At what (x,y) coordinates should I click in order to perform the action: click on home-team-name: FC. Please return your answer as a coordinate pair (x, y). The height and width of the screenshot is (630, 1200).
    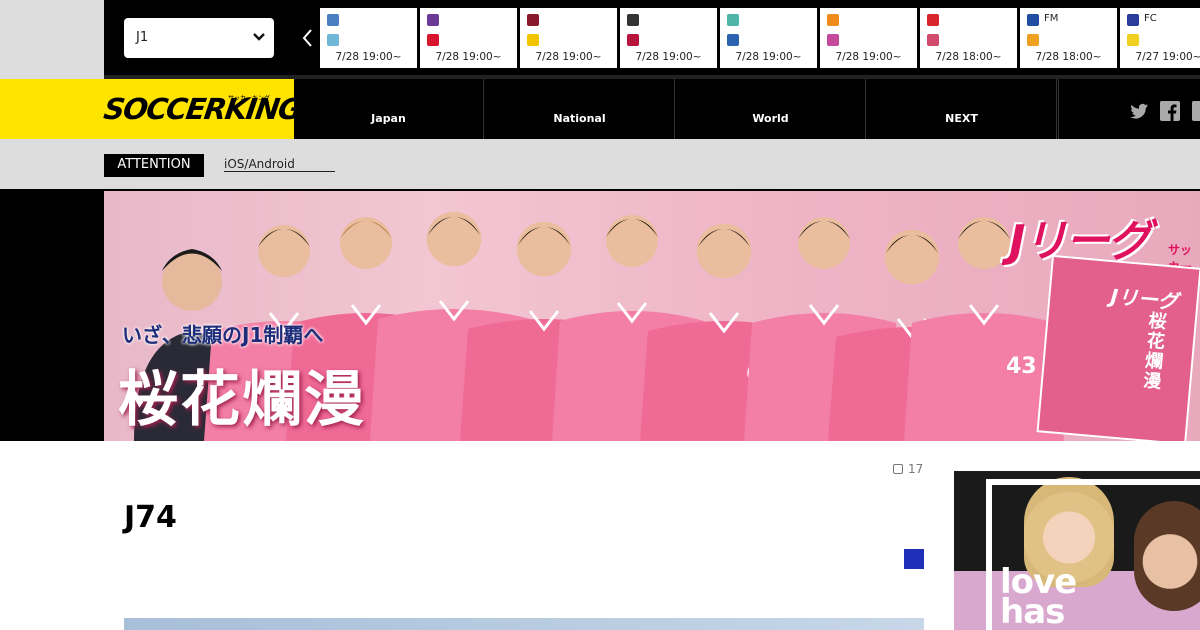
    Looking at the image, I should click on (1150, 18).